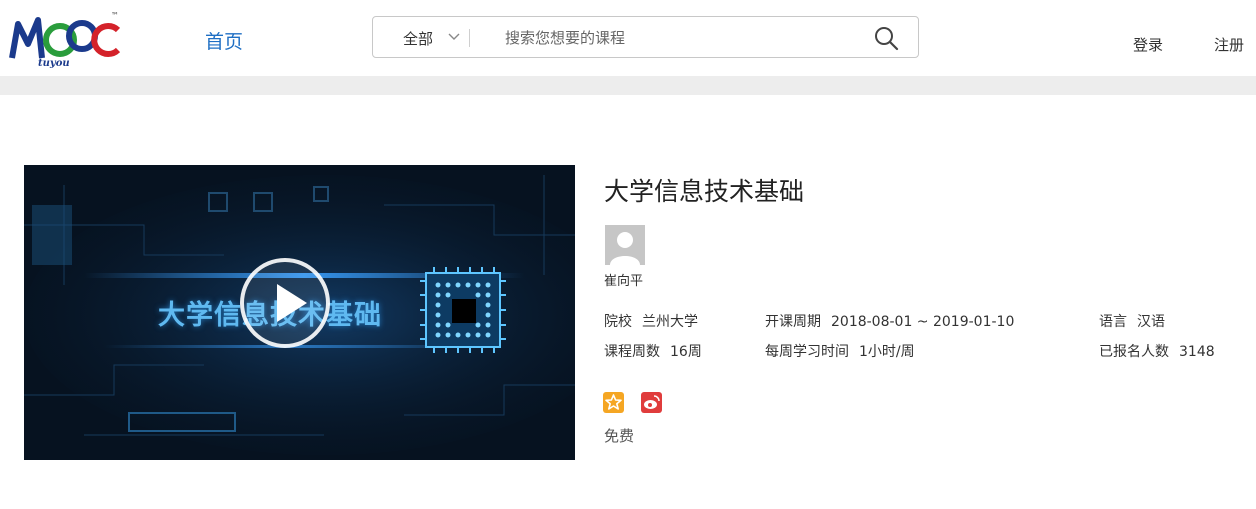 The image size is (1256, 509). I want to click on weibo-icon, so click(651, 402).